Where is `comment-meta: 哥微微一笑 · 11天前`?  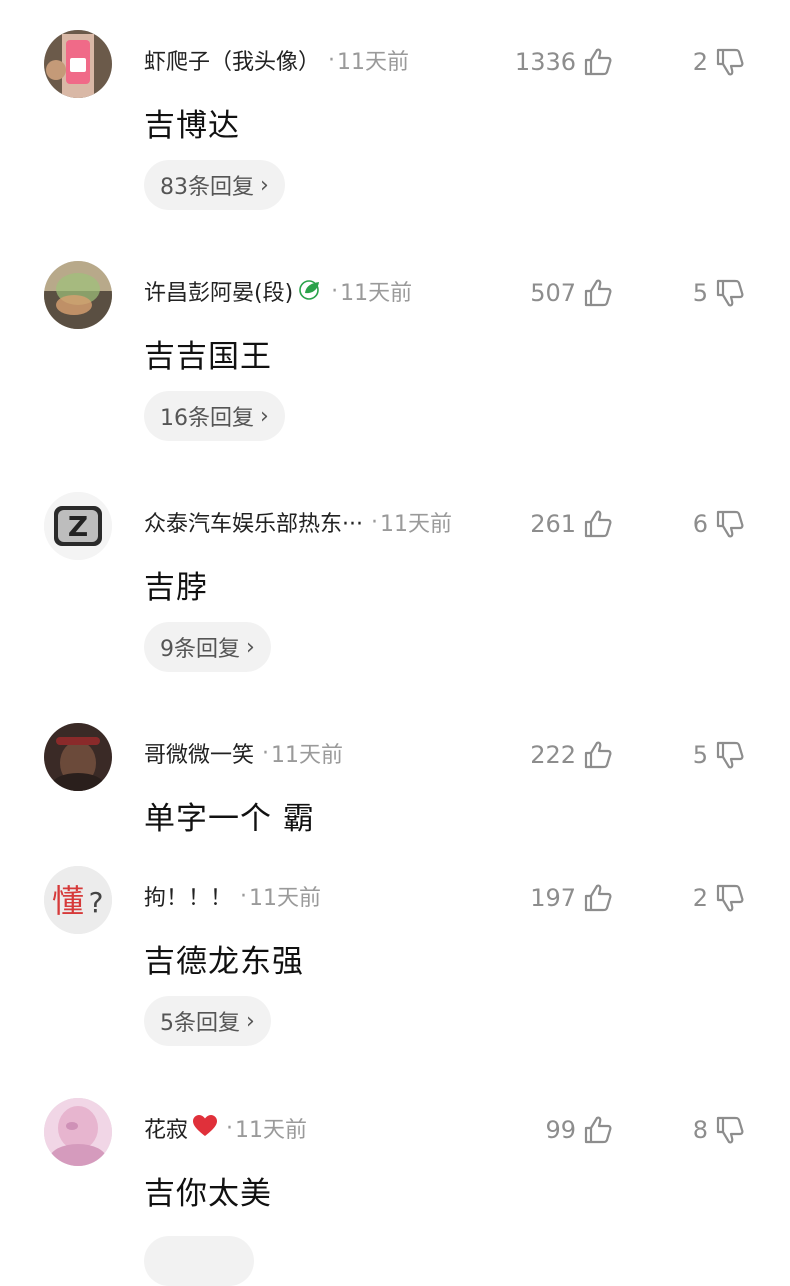
comment-meta: 哥微微一笑 · 11天前 is located at coordinates (243, 753).